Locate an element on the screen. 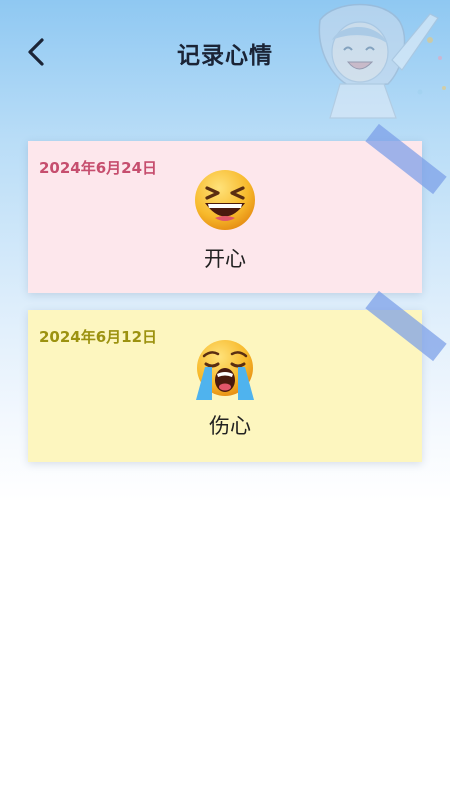 This screenshot has width=450, height=800. grinning-squinting-face-icon is located at coordinates (225, 200).